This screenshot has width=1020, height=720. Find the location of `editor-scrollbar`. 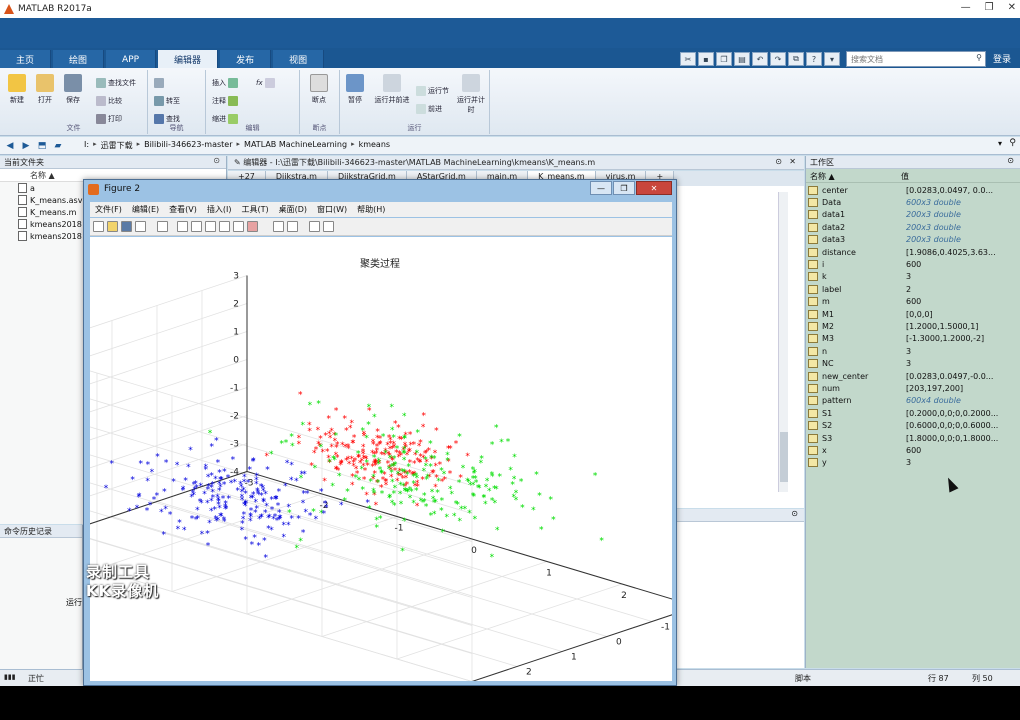

editor-scrollbar is located at coordinates (783, 342).